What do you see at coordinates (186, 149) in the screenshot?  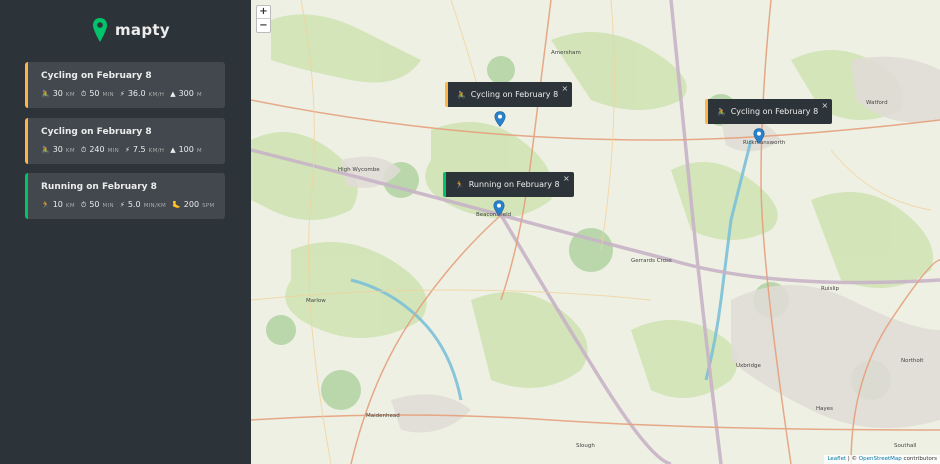 I see `workout-elevation: ▲ 100 M` at bounding box center [186, 149].